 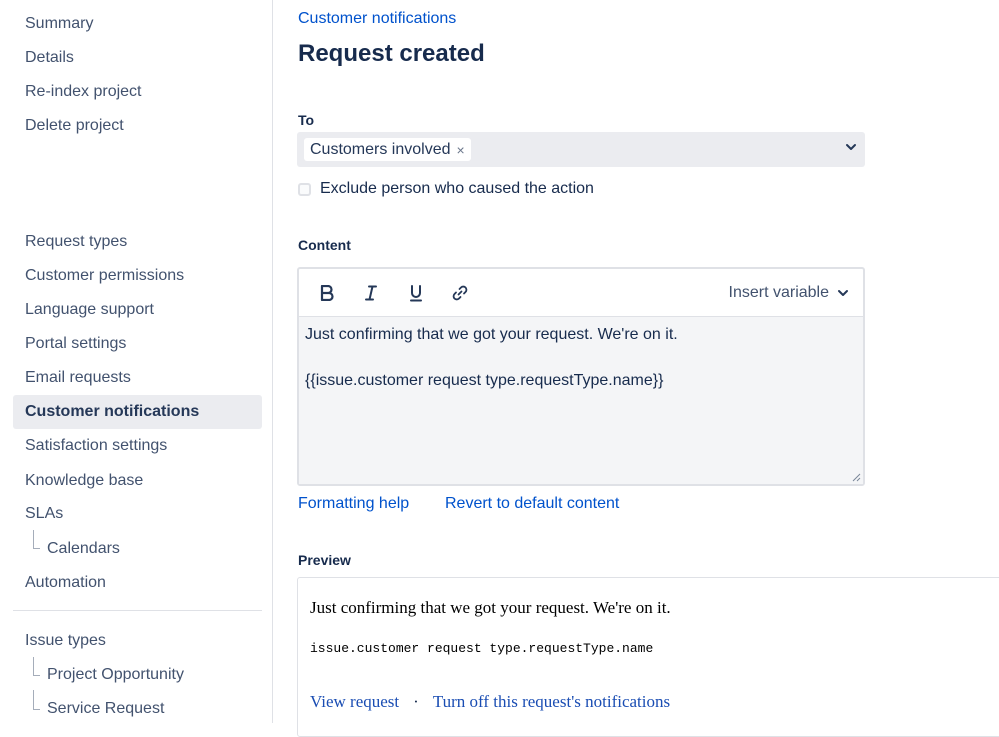 I want to click on view-request-link: View request, so click(x=354, y=701).